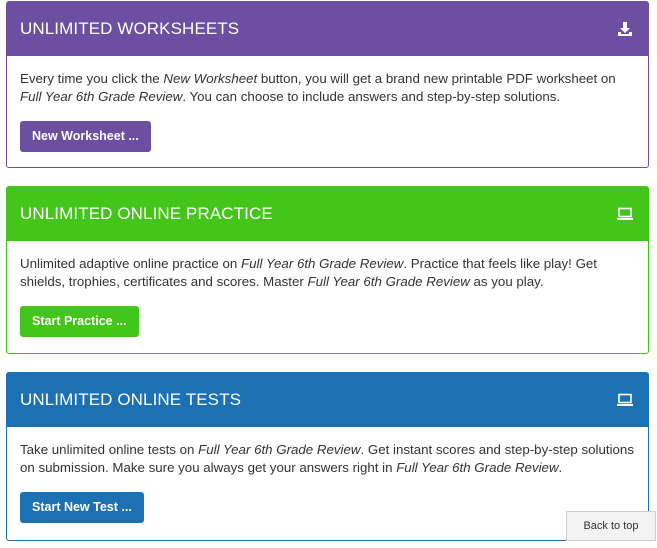  I want to click on back-to-top-button: Back to top, so click(611, 526).